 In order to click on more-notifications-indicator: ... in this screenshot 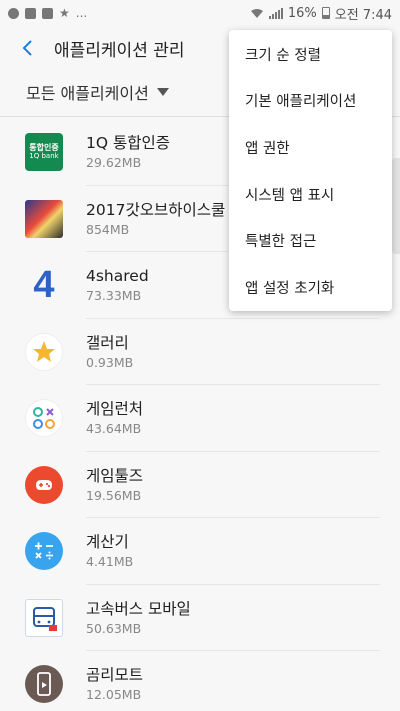, I will do `click(81, 13)`.